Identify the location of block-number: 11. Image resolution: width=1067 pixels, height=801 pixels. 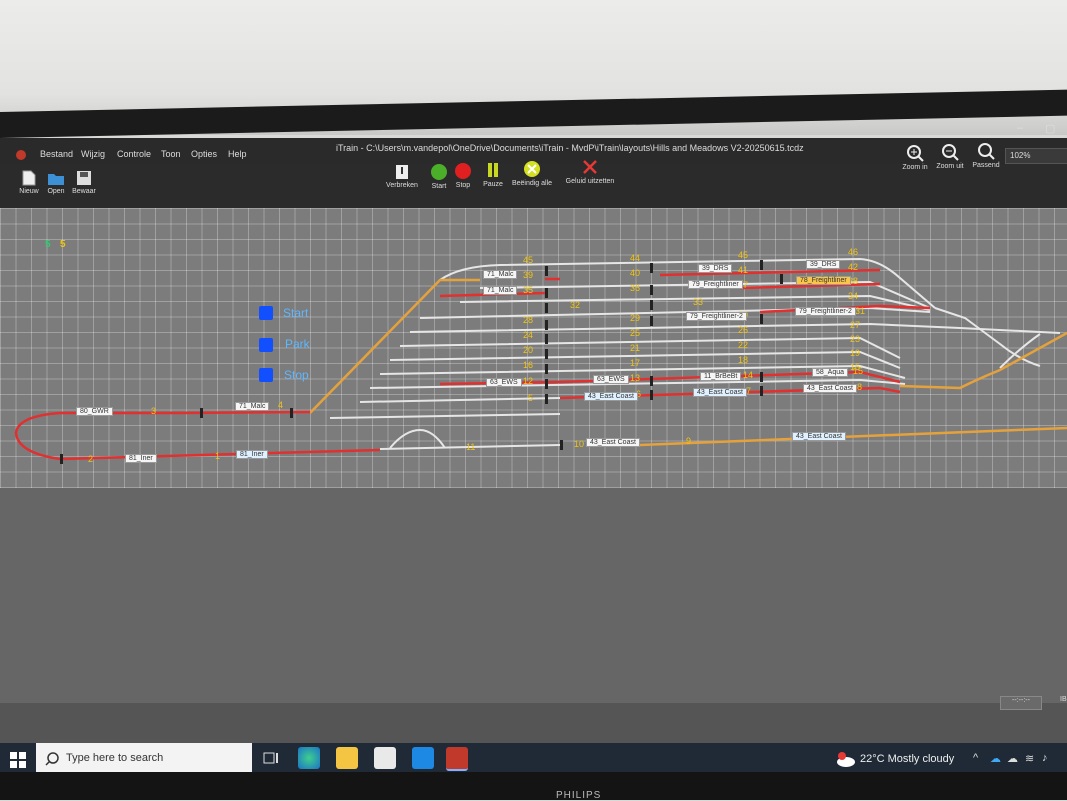
(470, 447).